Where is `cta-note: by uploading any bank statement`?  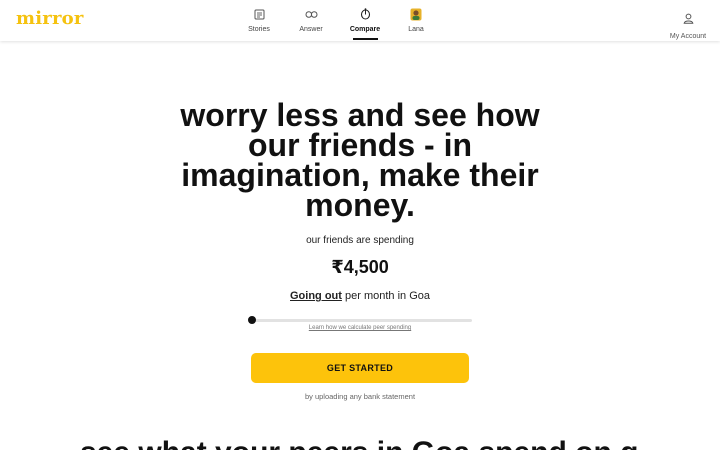
cta-note: by uploading any bank statement is located at coordinates (360, 396).